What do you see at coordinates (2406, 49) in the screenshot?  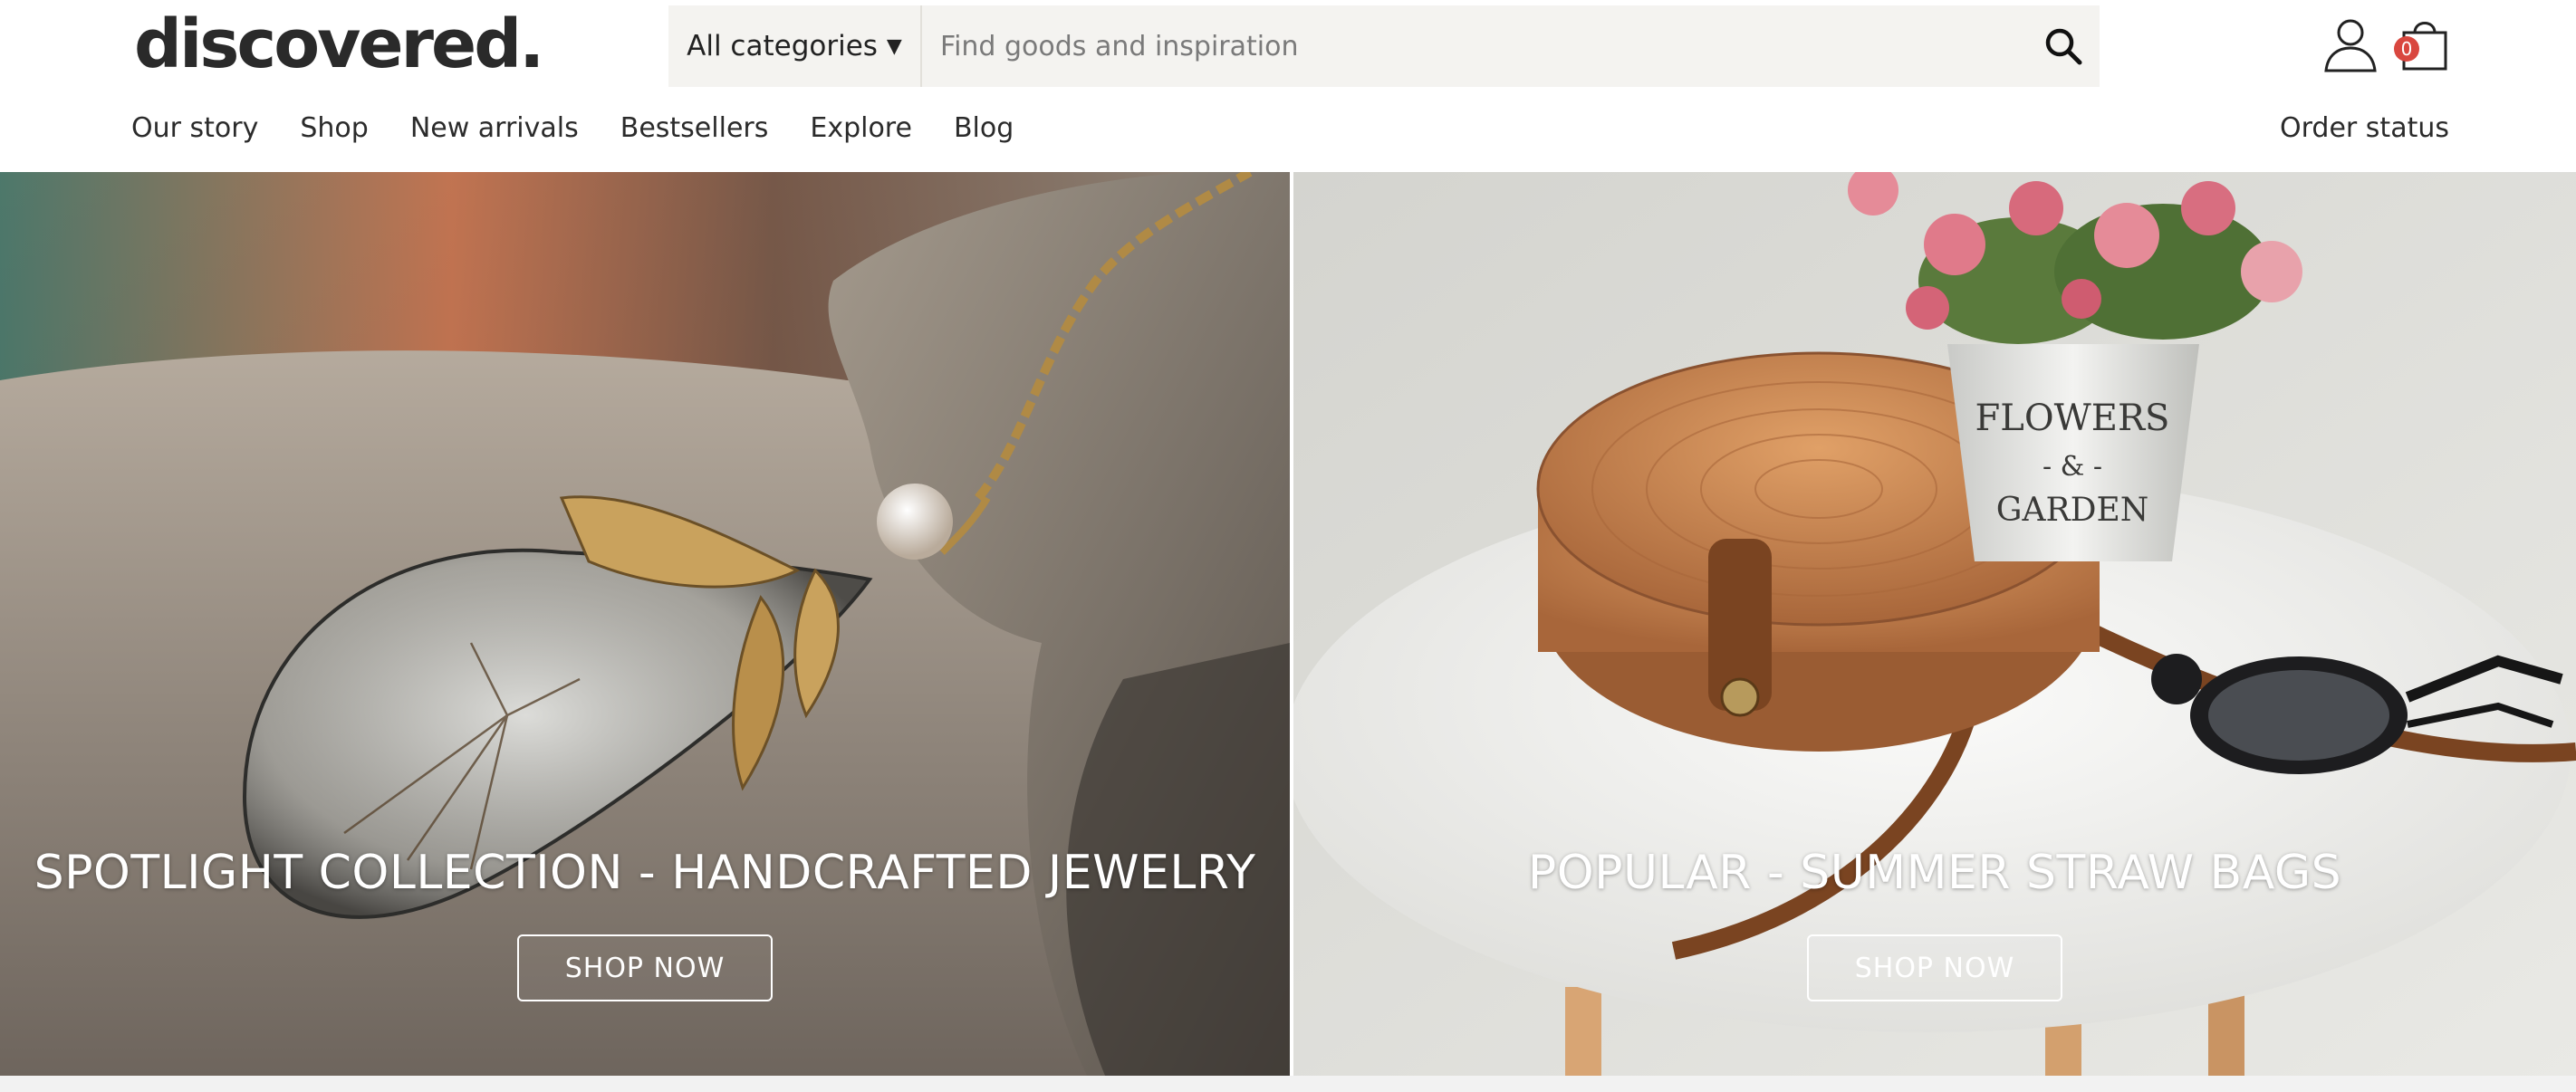 I see `cart-count-badge: 0` at bounding box center [2406, 49].